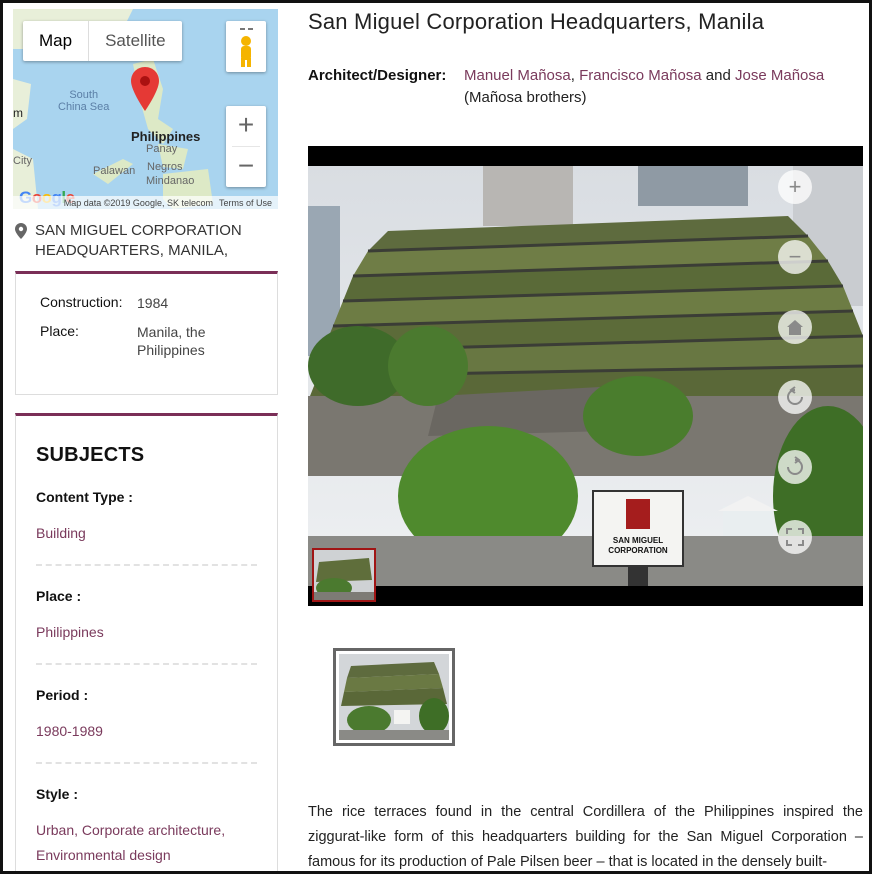  I want to click on subject-place: Place : Philippines, so click(146, 626).